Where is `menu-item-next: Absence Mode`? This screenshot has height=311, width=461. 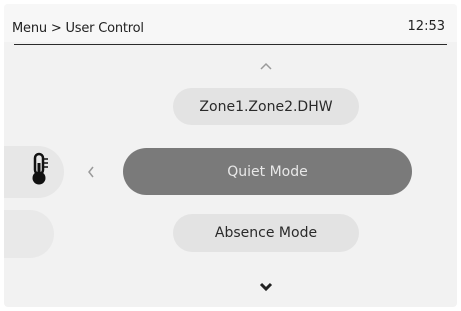
menu-item-next: Absence Mode is located at coordinates (266, 233).